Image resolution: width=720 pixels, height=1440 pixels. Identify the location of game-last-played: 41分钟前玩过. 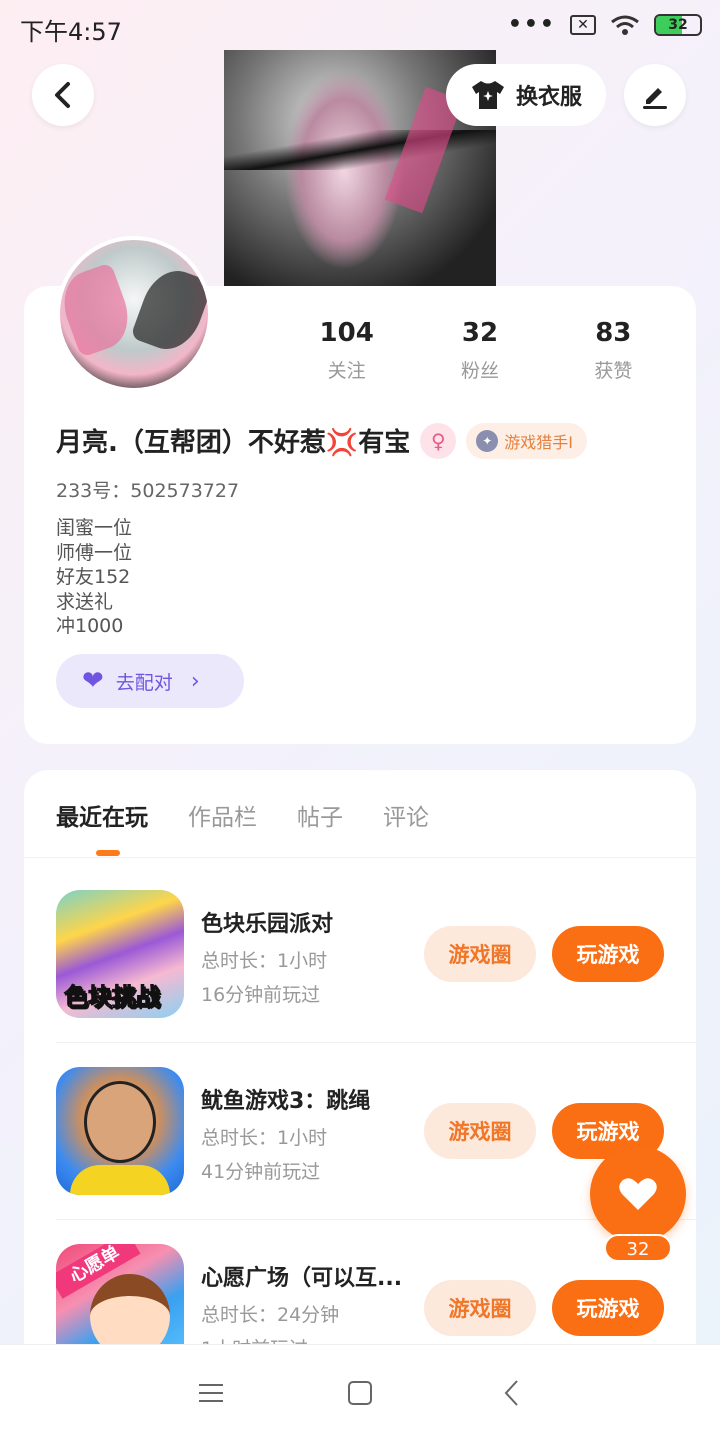
(261, 1172).